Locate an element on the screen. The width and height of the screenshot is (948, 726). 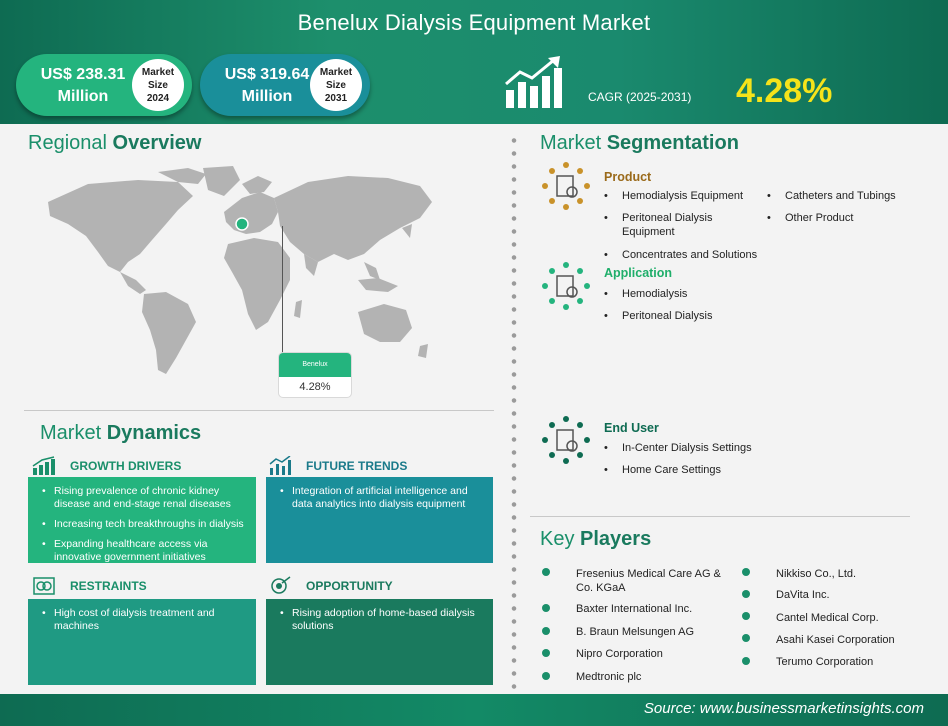
market-size-2031-label: Market Size 2031 is located at coordinates (336, 85).